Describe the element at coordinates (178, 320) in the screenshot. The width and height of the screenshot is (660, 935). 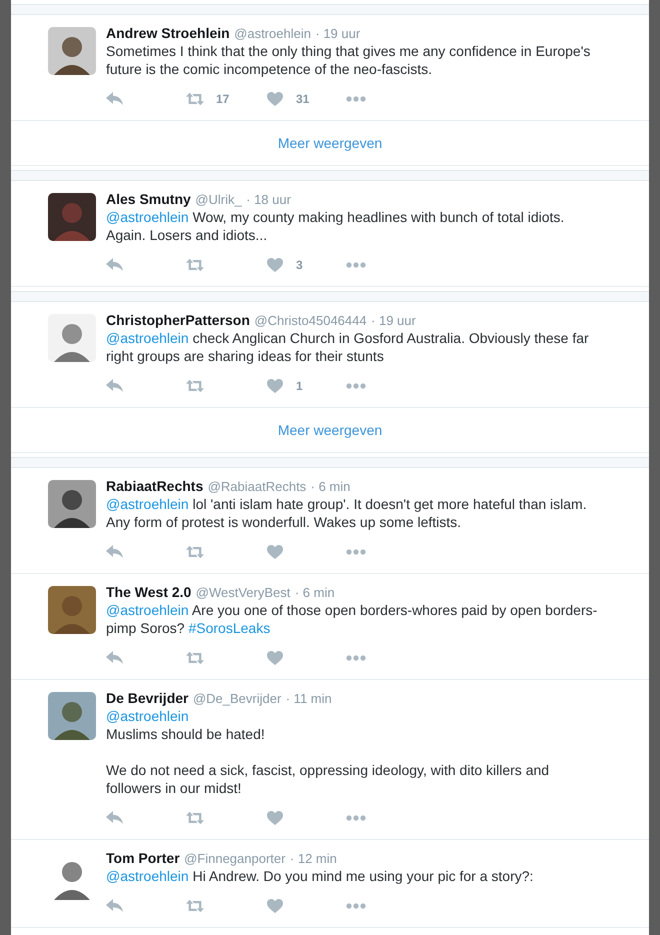
I see `user-name: ChristopherPatterson` at that location.